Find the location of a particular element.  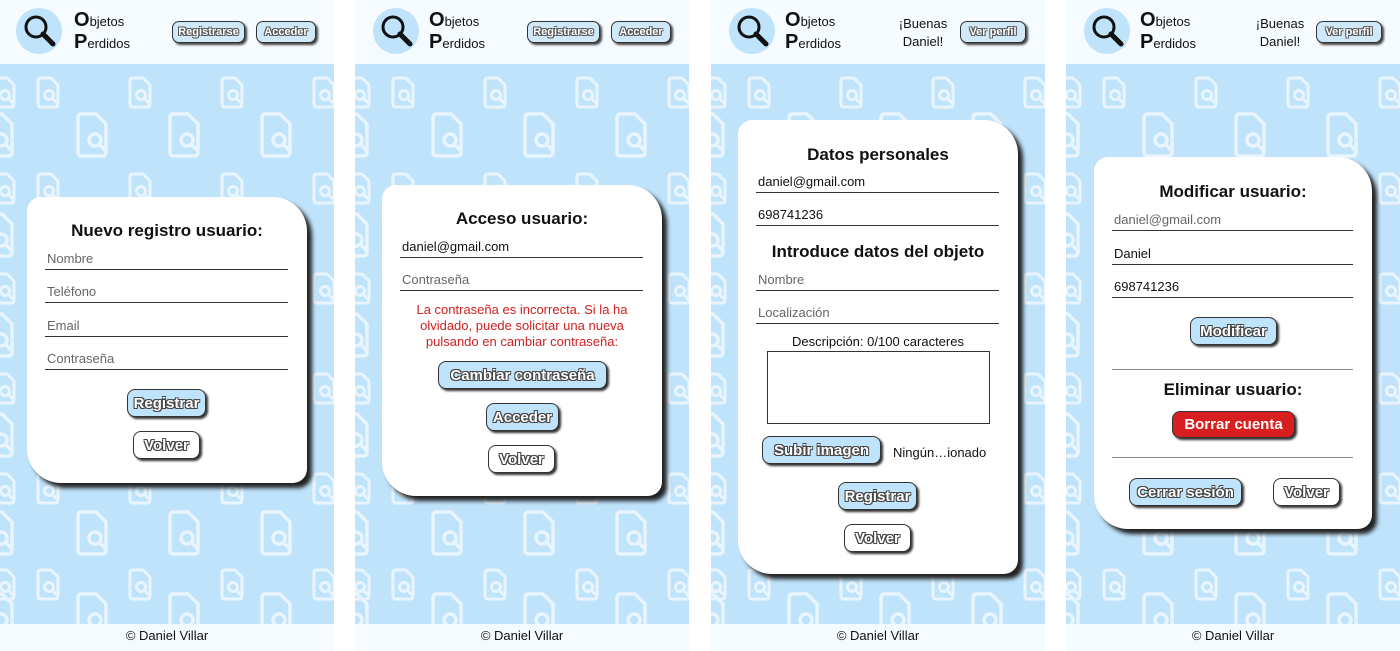

phone-input: Teléfono is located at coordinates (166, 290).